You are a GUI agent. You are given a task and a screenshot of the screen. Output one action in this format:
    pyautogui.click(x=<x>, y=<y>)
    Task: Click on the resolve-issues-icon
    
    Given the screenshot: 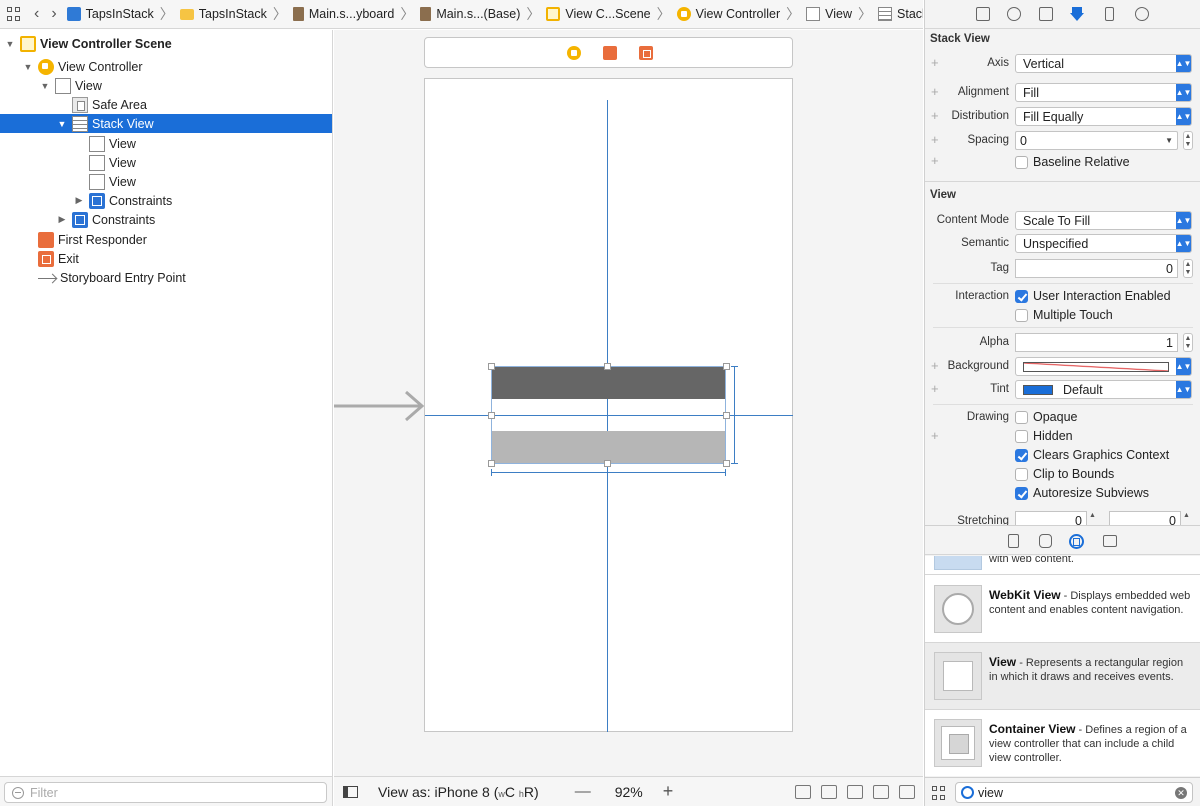 What is the action you would take?
    pyautogui.click(x=907, y=791)
    